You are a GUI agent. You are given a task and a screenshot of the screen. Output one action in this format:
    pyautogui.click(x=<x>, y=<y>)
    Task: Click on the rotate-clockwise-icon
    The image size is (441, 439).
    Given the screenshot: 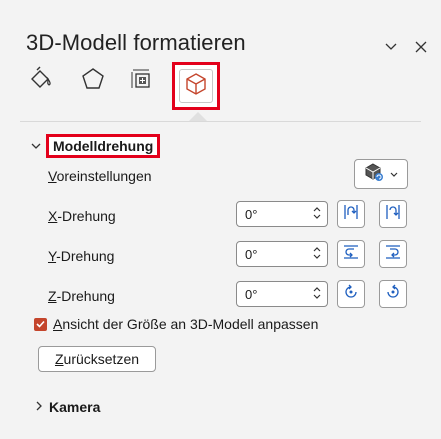 What is the action you would take?
    pyautogui.click(x=393, y=294)
    